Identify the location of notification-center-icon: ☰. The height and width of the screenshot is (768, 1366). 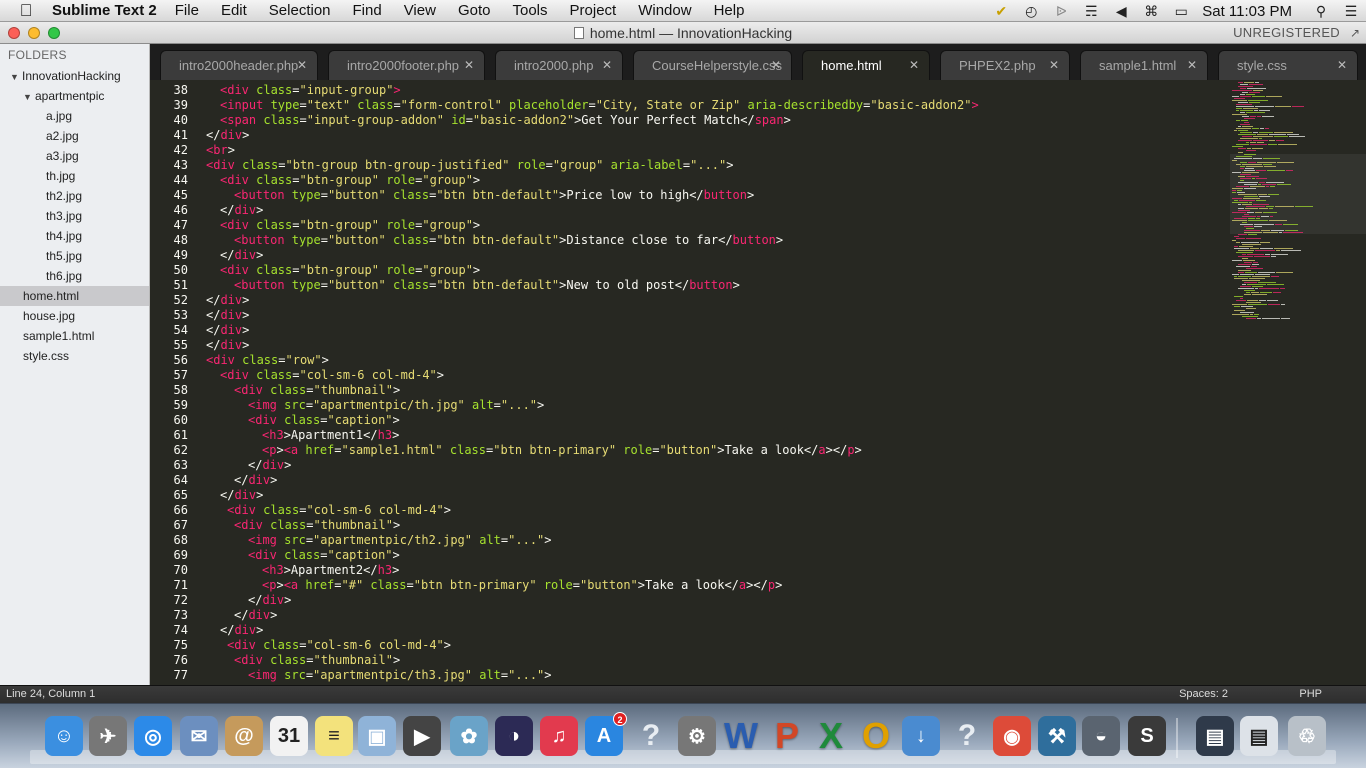
(1351, 11).